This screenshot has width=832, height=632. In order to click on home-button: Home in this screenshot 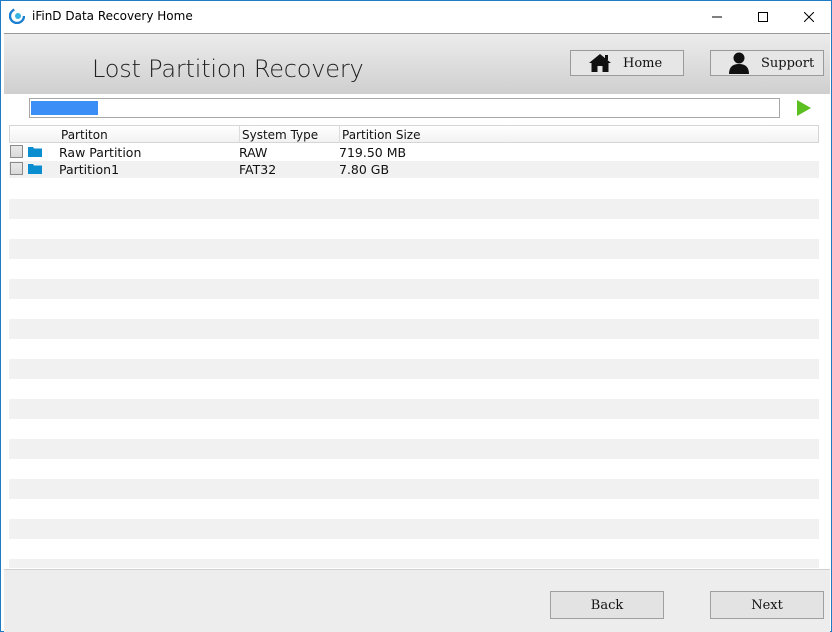, I will do `click(627, 63)`.